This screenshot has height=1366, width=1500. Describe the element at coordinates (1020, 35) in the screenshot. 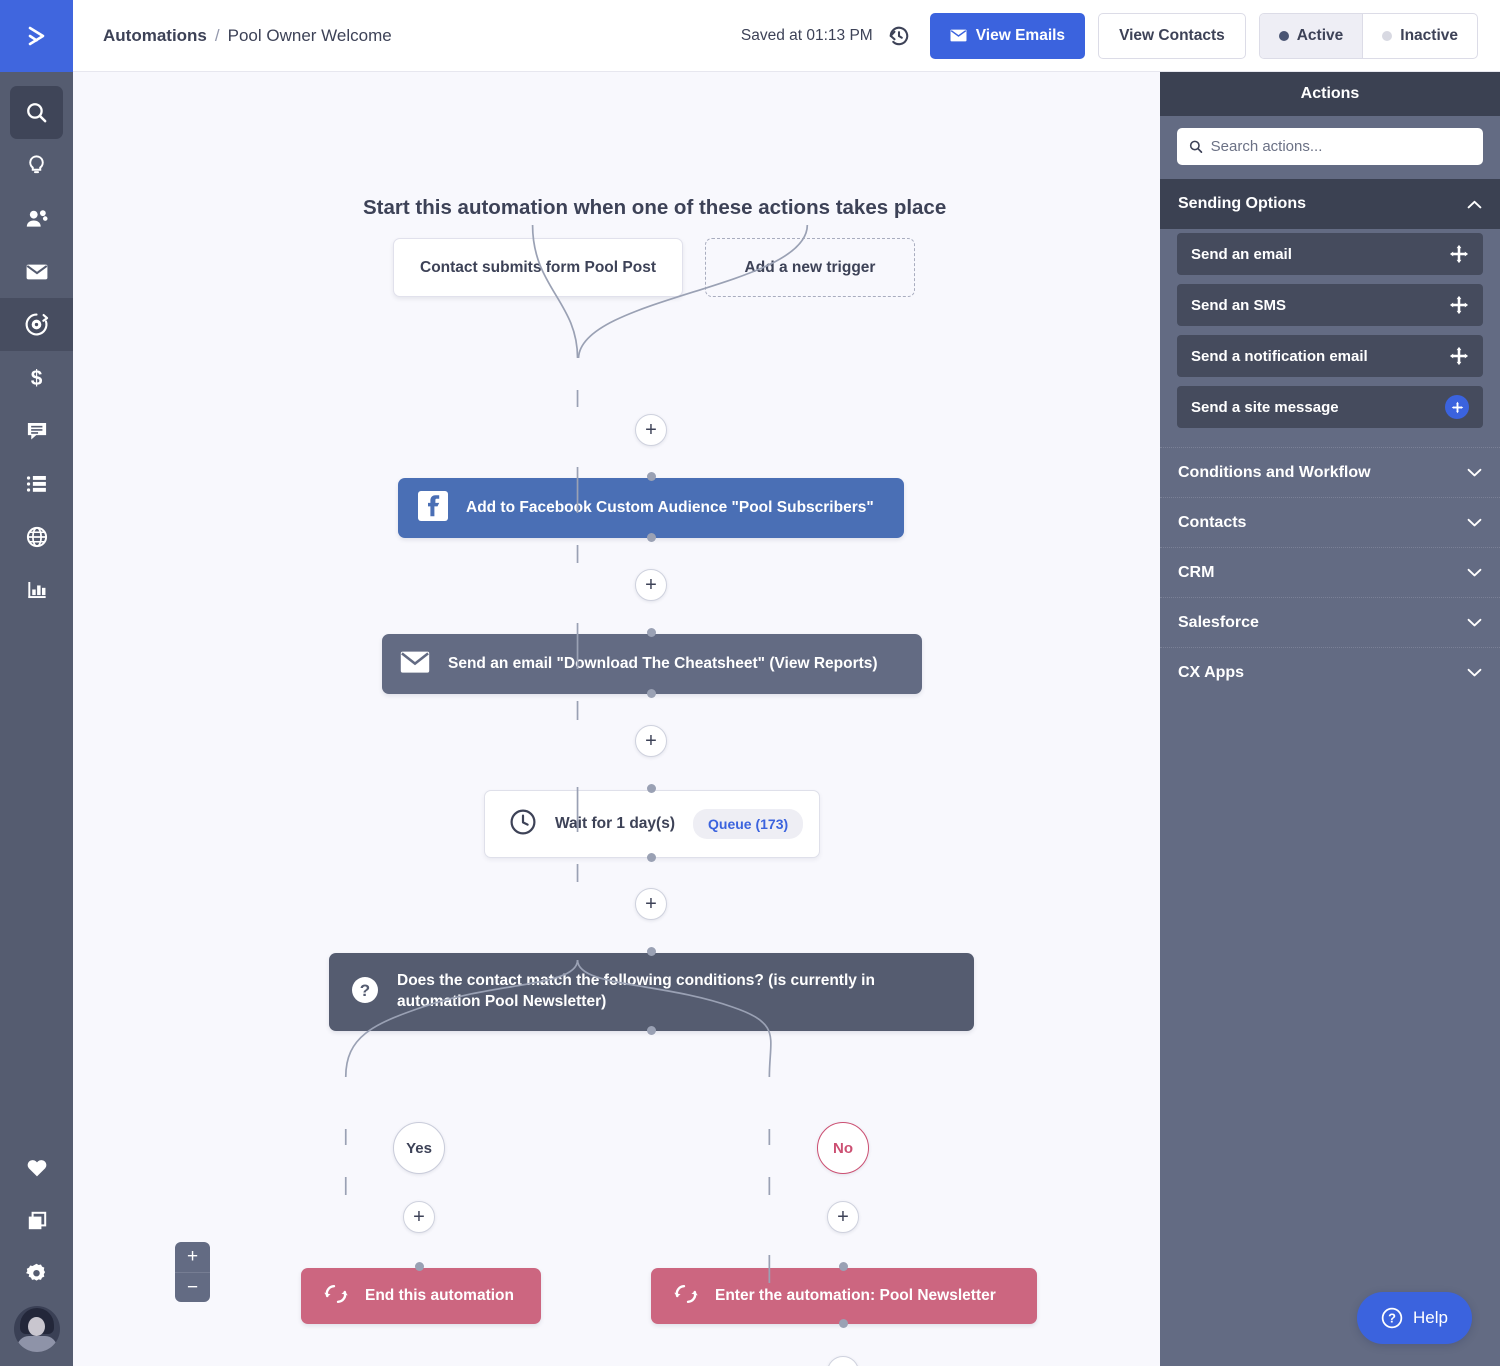

I see `view-emails-label: View Emails` at that location.